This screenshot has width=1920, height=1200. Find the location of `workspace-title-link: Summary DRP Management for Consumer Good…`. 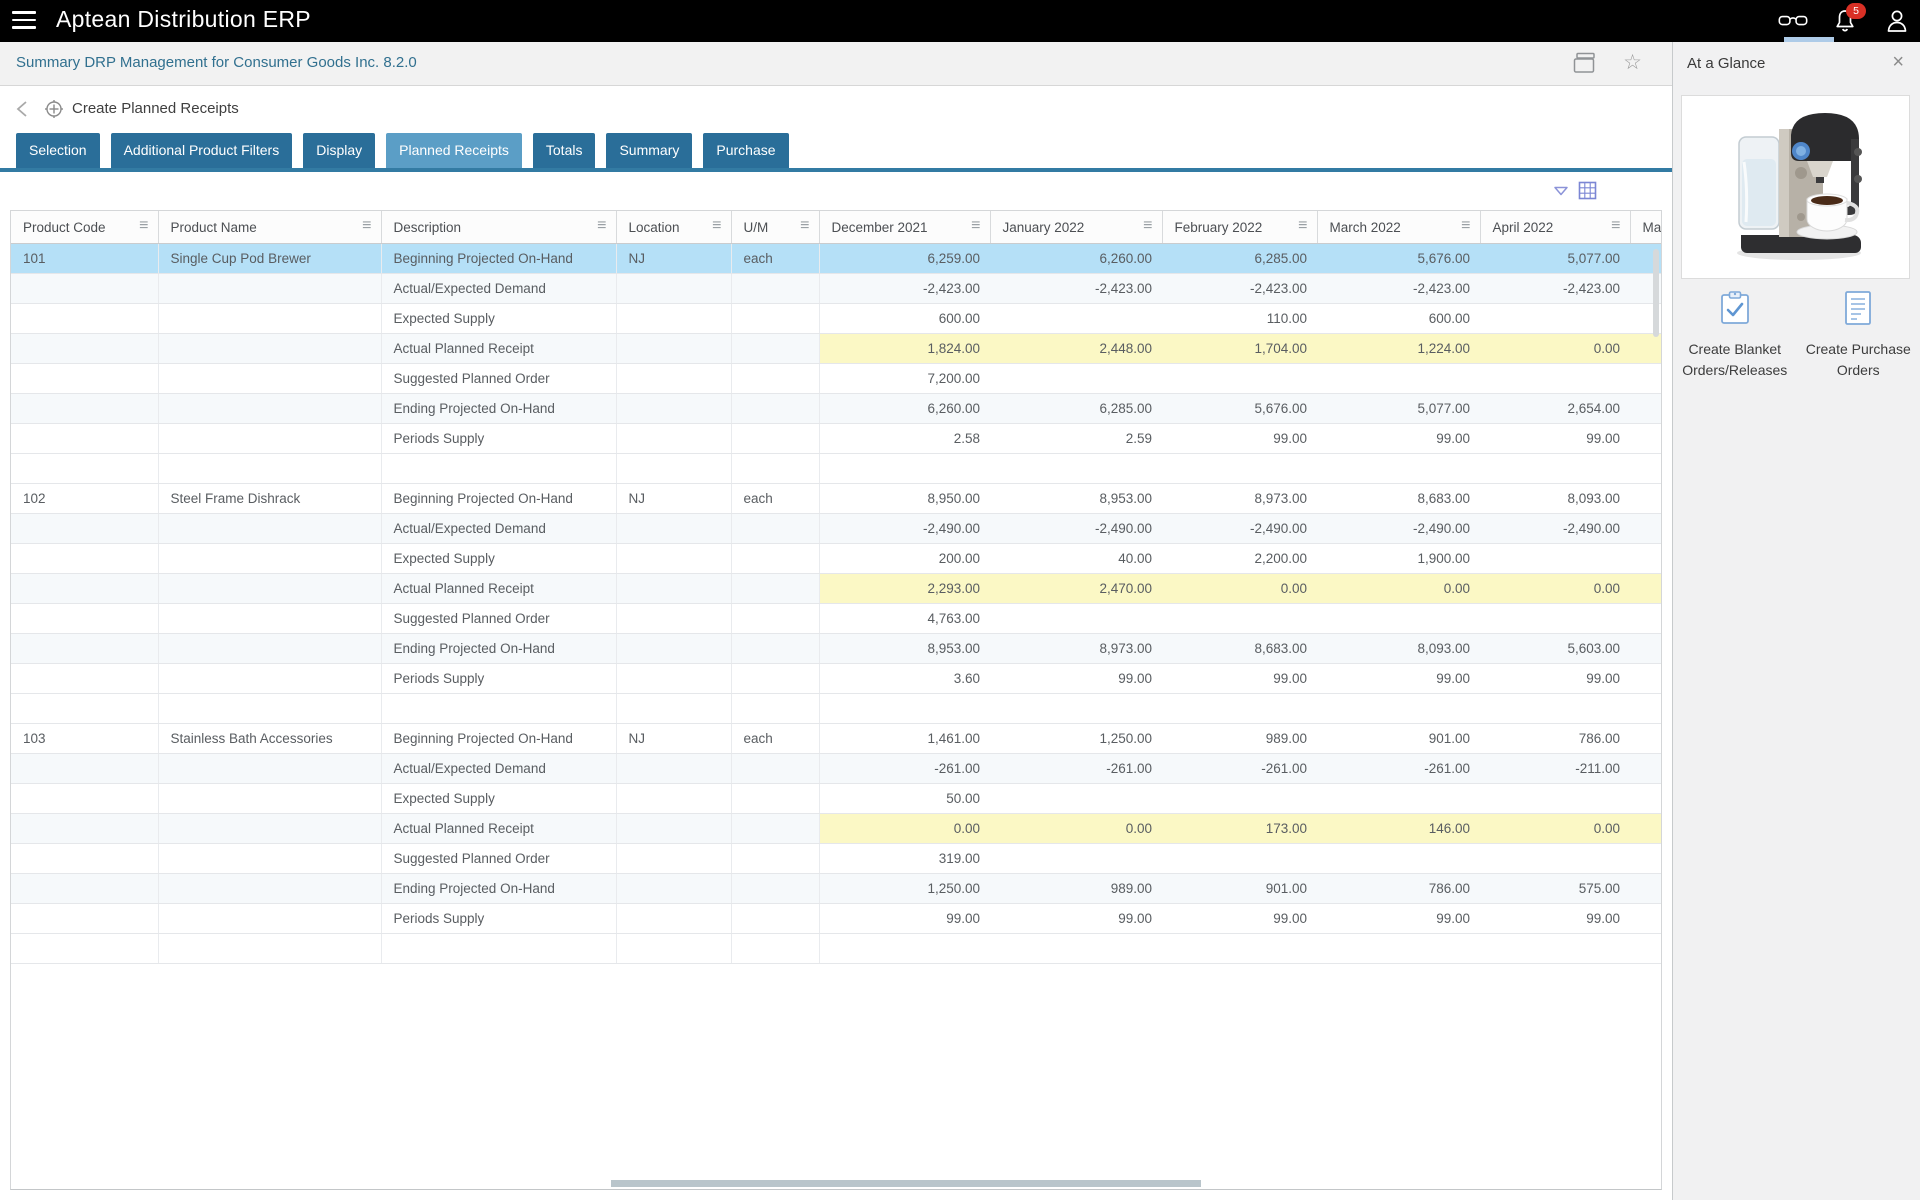

workspace-title-link: Summary DRP Management for Consumer Good… is located at coordinates (216, 62).